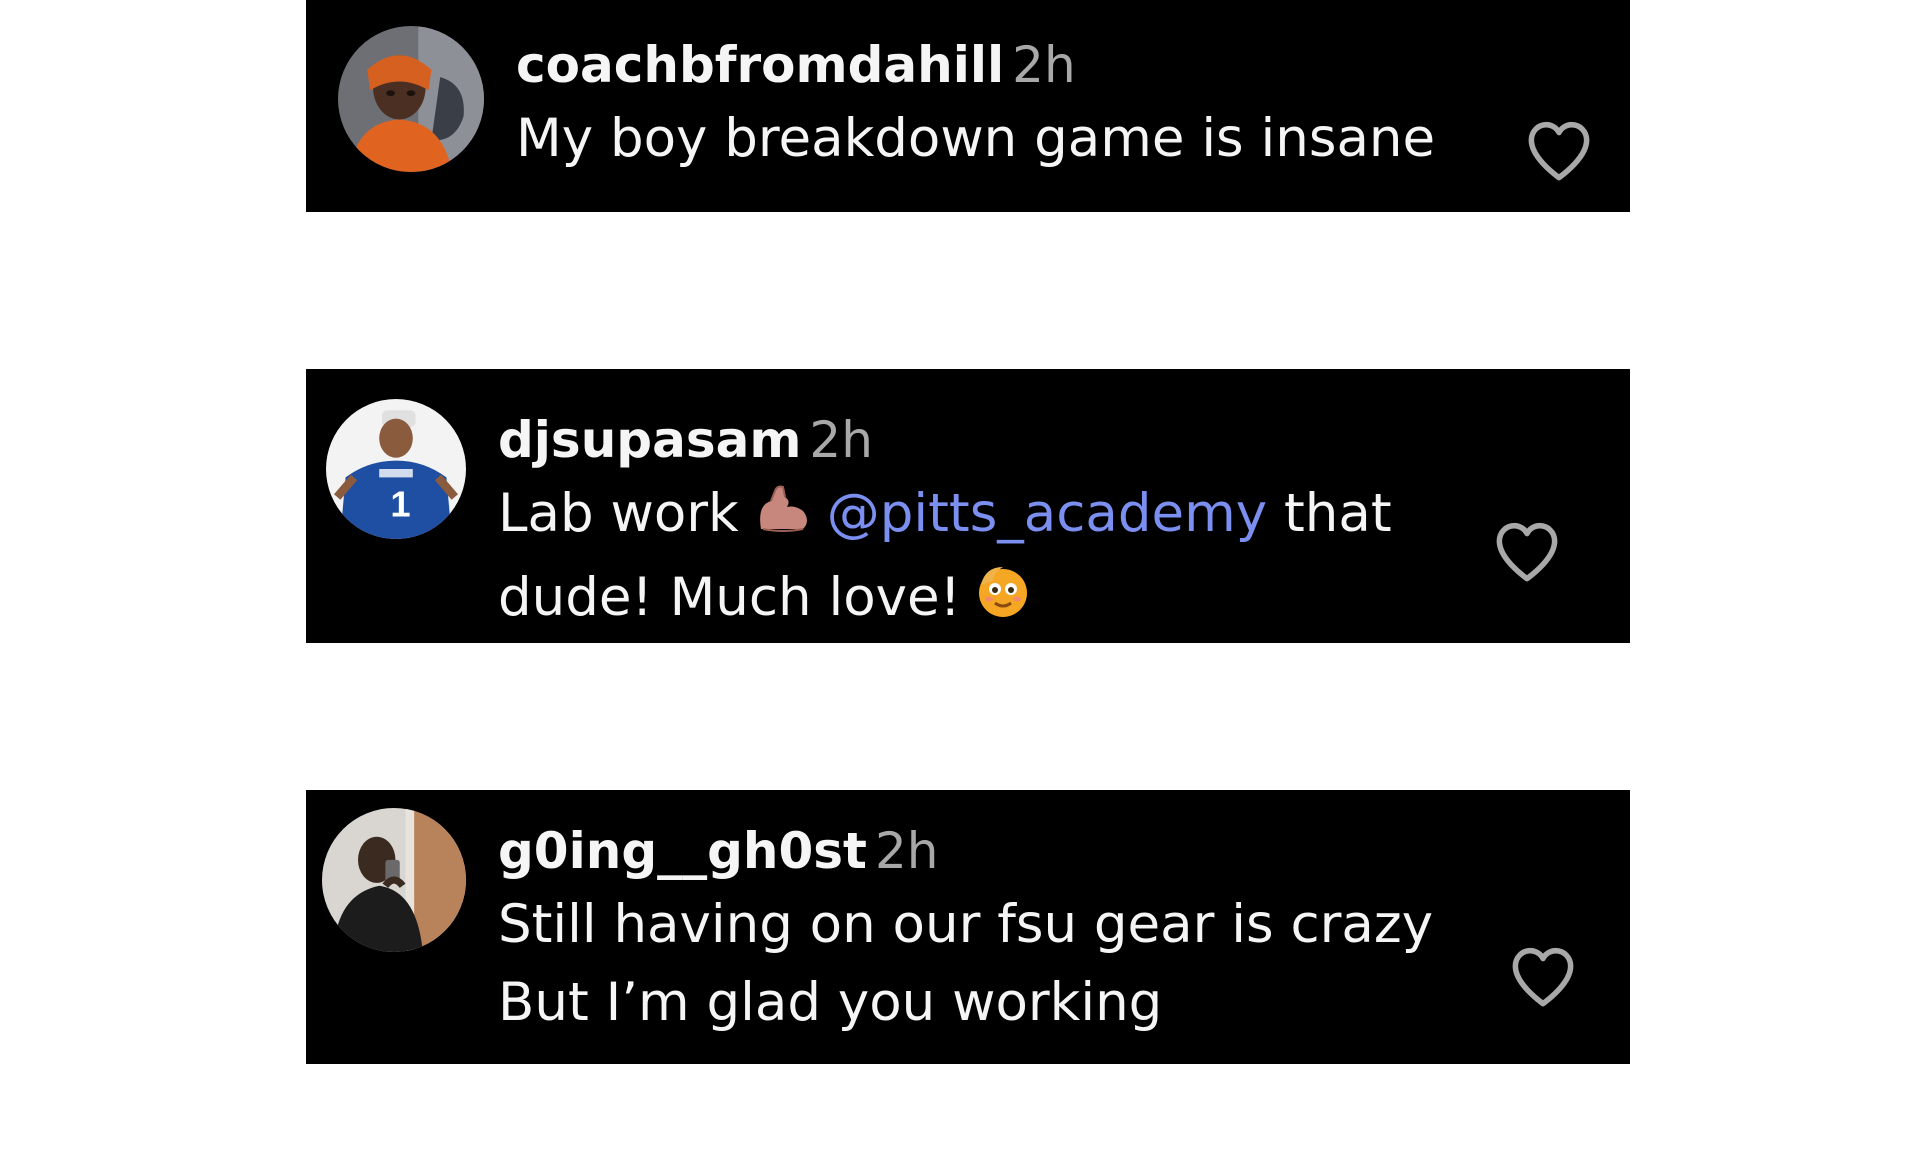 The height and width of the screenshot is (1152, 1920). Describe the element at coordinates (966, 924) in the screenshot. I see `comment-text-line: Still having on our fsu gear is crazy` at that location.